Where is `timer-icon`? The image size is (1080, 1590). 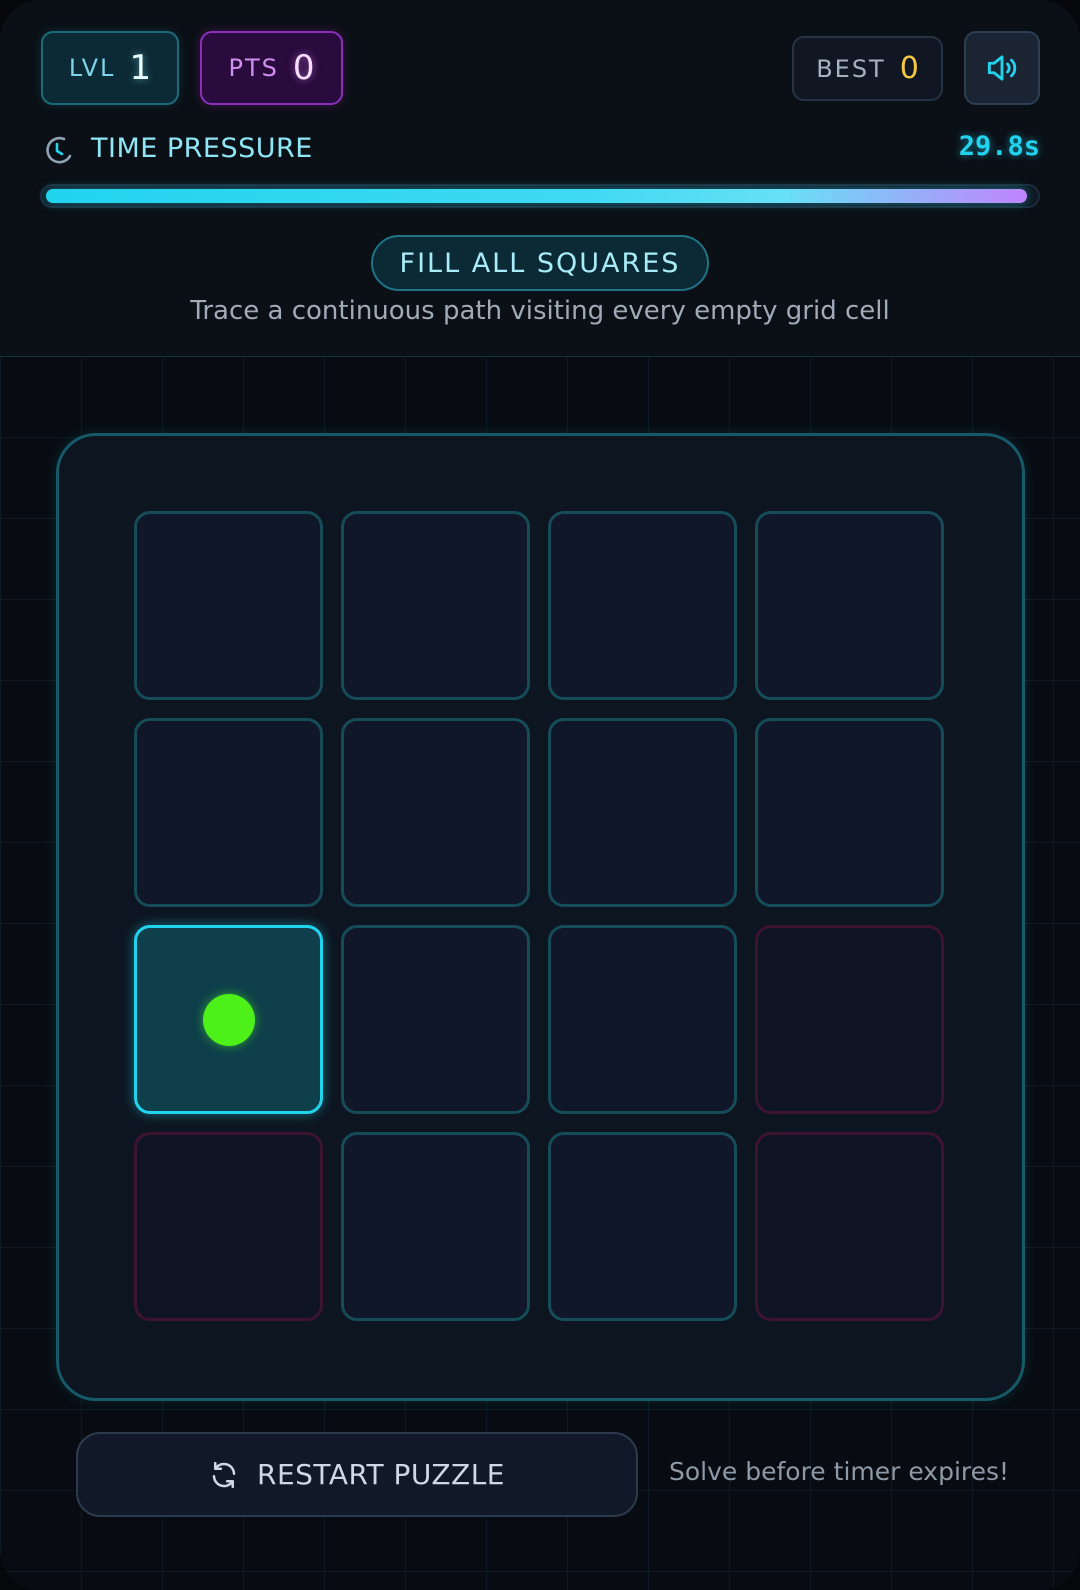 timer-icon is located at coordinates (59, 150).